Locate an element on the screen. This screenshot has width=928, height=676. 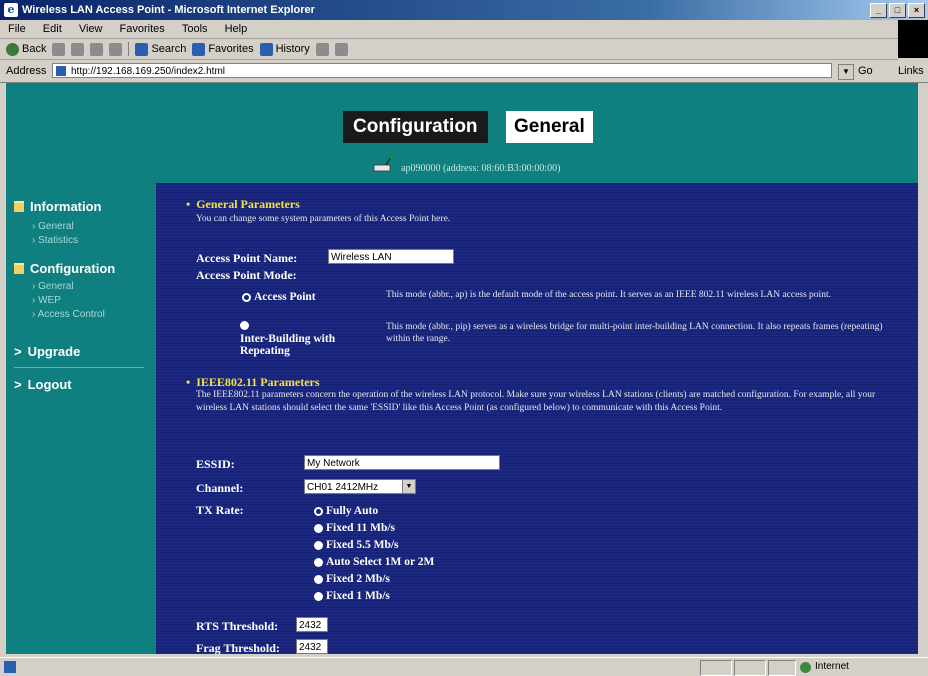
print-icon is located at coordinates (341, 49).